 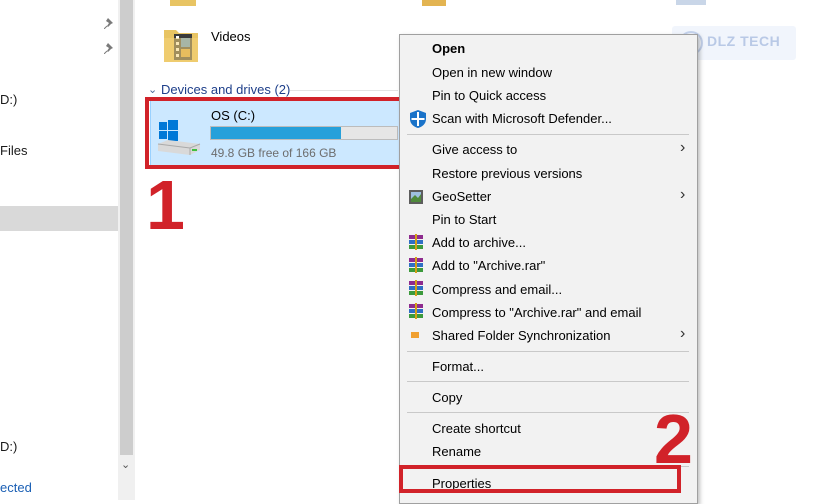 I want to click on sync-folder-icon, so click(x=415, y=335).